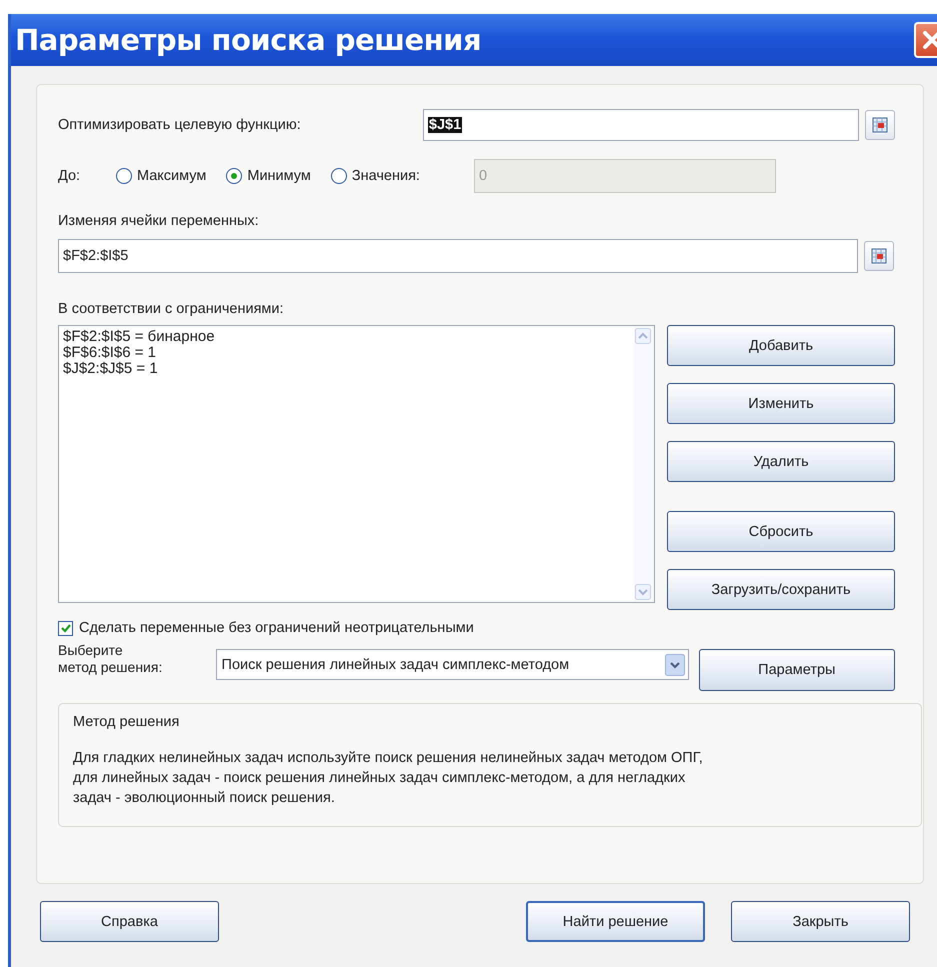 This screenshot has height=967, width=937. Describe the element at coordinates (279, 176) in the screenshot. I see `radio-label: Минимум` at that location.